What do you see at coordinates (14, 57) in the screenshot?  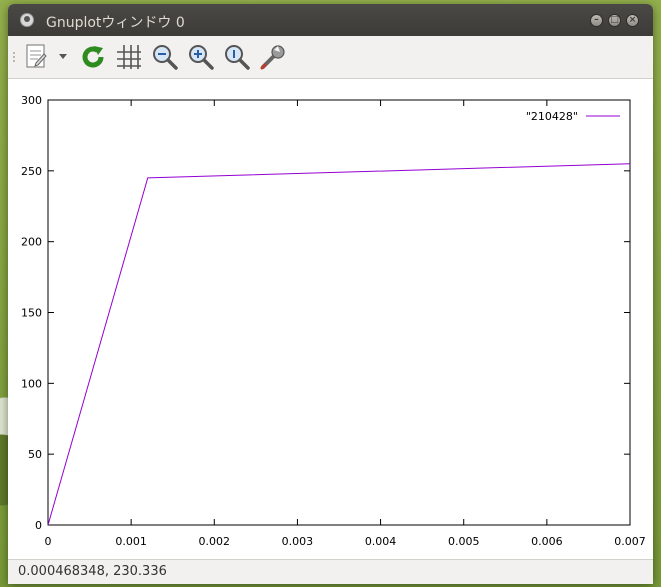 I see `toolbar-grip` at bounding box center [14, 57].